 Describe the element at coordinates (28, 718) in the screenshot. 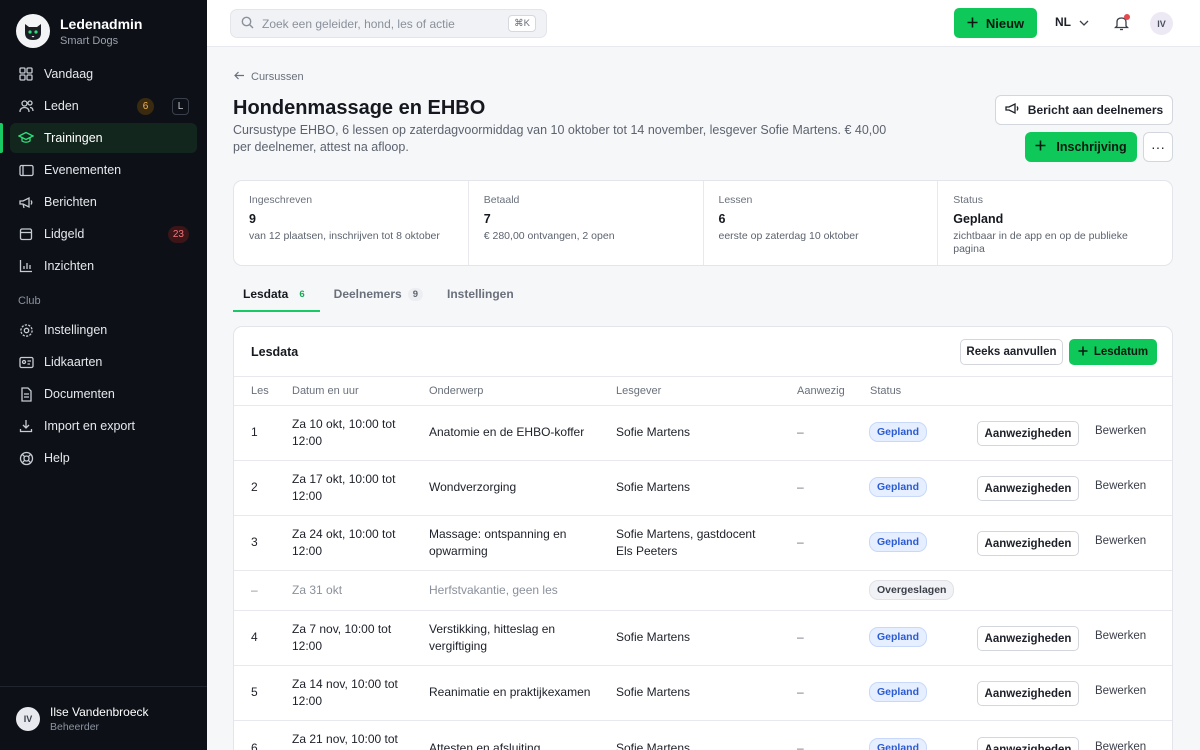

I see `user-avatar: IV` at that location.